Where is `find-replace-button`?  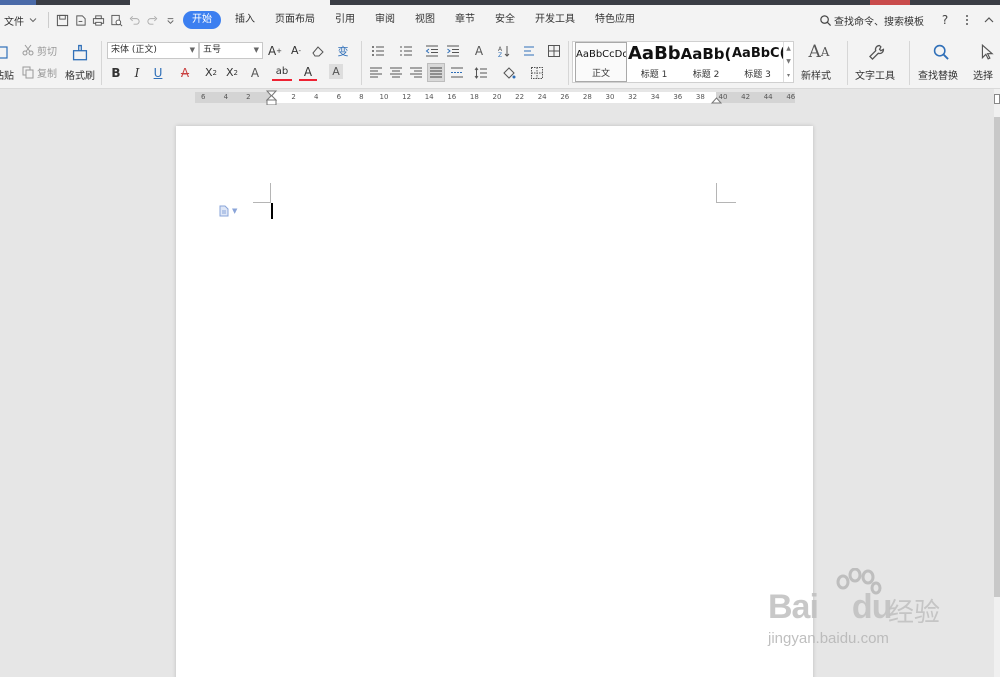
find-replace-button is located at coordinates (941, 52).